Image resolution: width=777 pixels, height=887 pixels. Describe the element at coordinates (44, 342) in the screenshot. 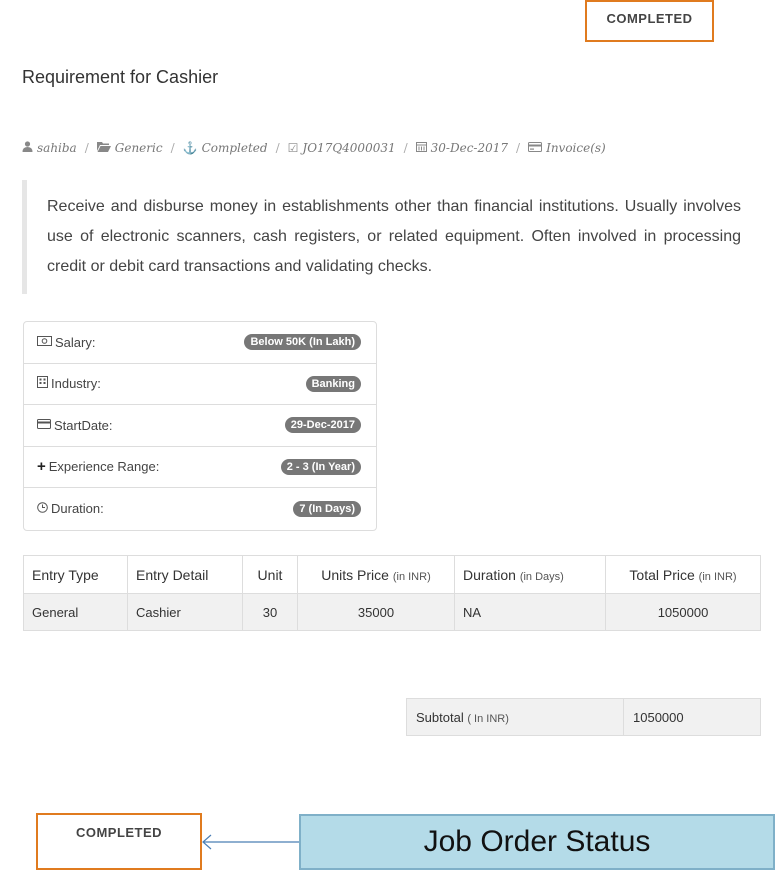

I see `money-icon` at that location.